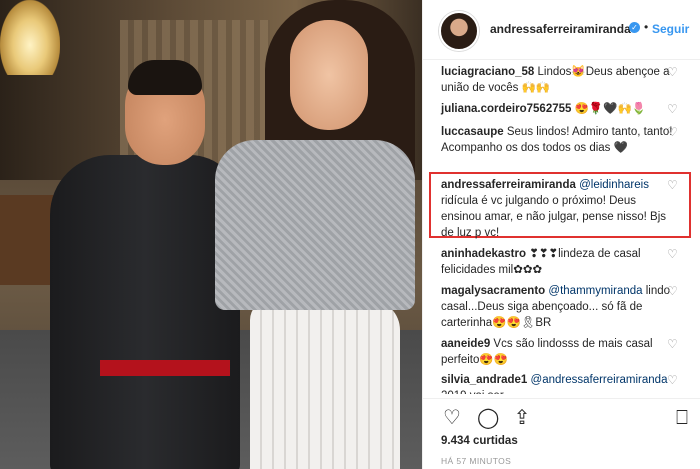 This screenshot has width=700, height=469. I want to click on comment-text: 😍🌹🖤🙌🌷, so click(609, 109).